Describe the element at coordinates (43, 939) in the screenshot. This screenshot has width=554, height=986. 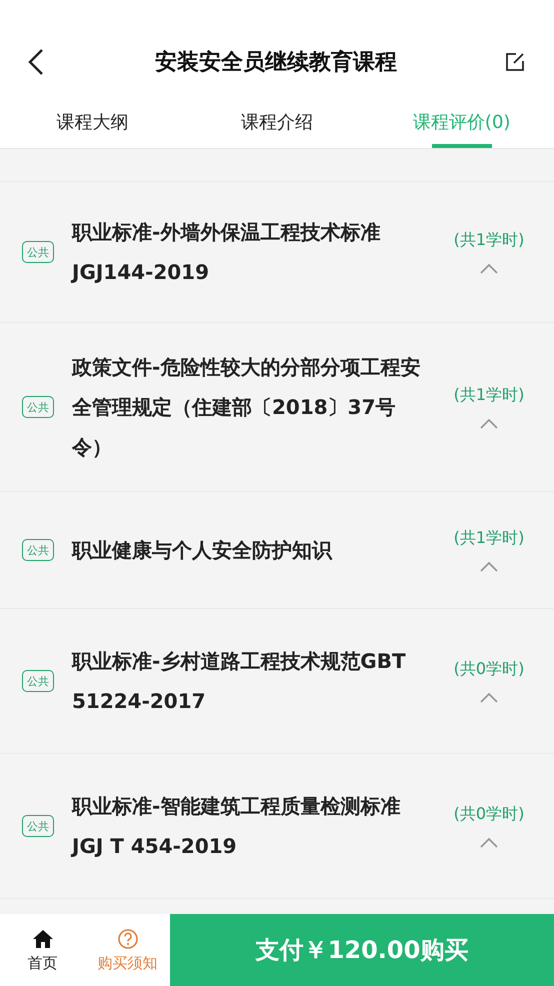
I see `home-icon` at that location.